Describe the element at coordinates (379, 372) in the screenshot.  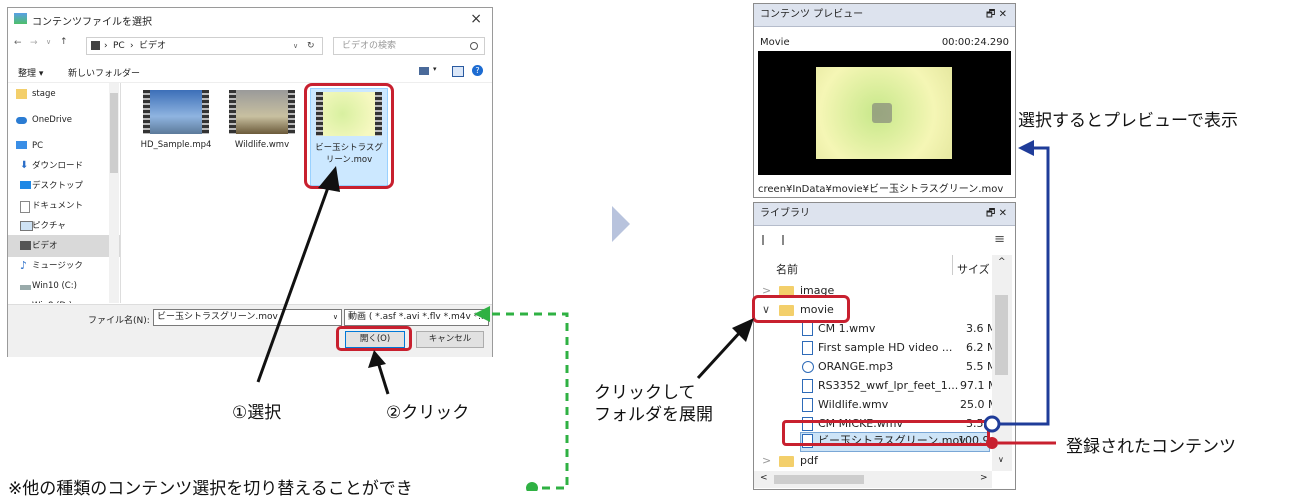
I see `click-arrow` at that location.